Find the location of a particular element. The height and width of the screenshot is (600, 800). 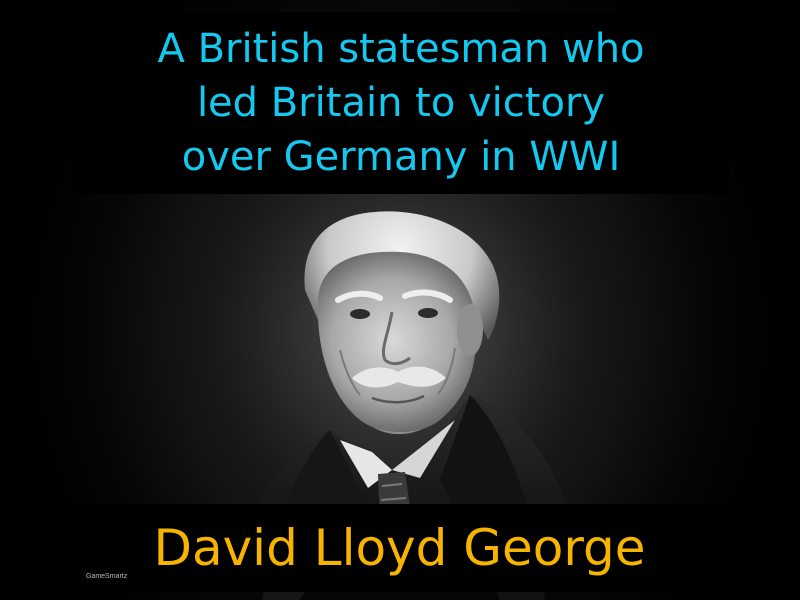

term-title: David Lloyd George is located at coordinates (399, 548).